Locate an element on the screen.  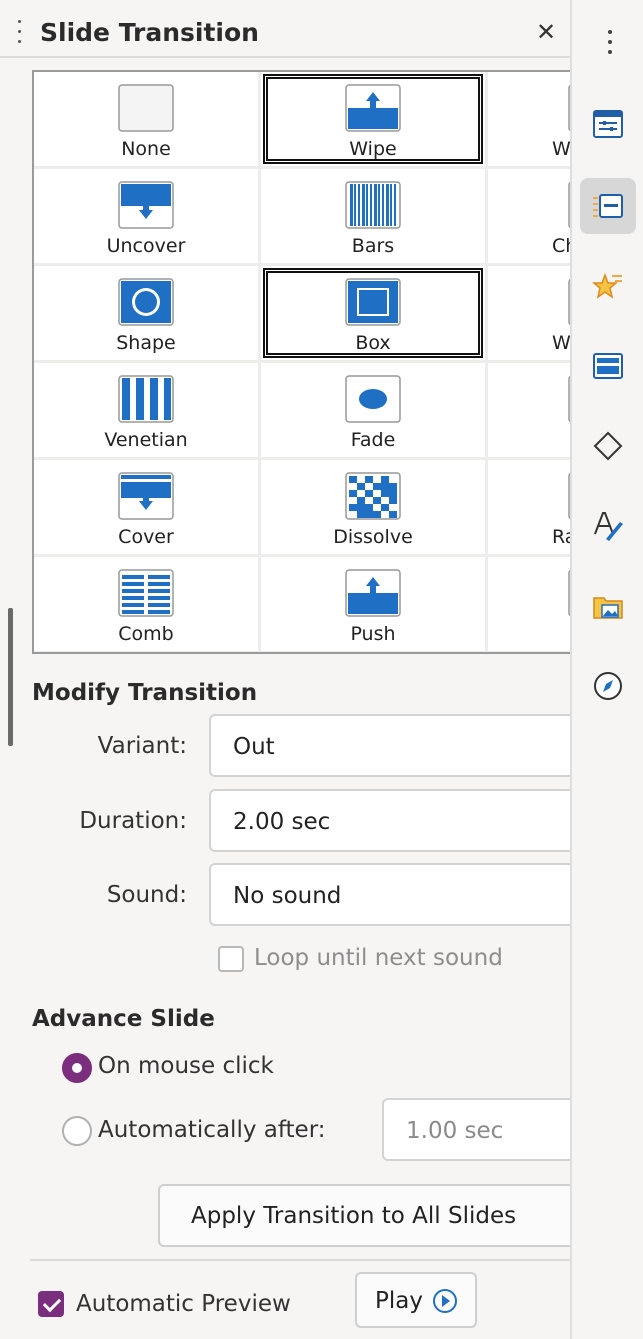
slide-transition-icon is located at coordinates (608, 206).